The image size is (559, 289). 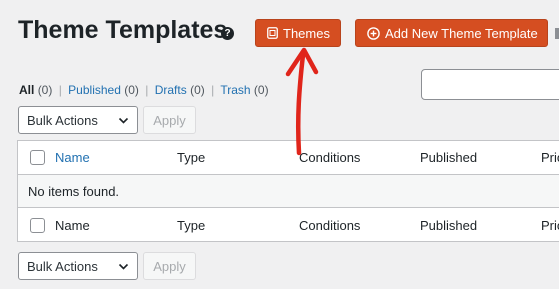 I want to click on column-priority-footer: Prio, so click(x=550, y=225).